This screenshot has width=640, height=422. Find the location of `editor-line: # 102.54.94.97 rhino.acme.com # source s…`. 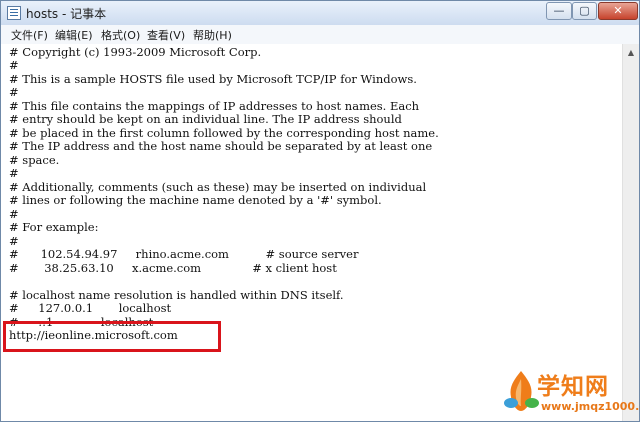

editor-line: # 102.54.94.97 rhino.acme.com # source s… is located at coordinates (184, 254).